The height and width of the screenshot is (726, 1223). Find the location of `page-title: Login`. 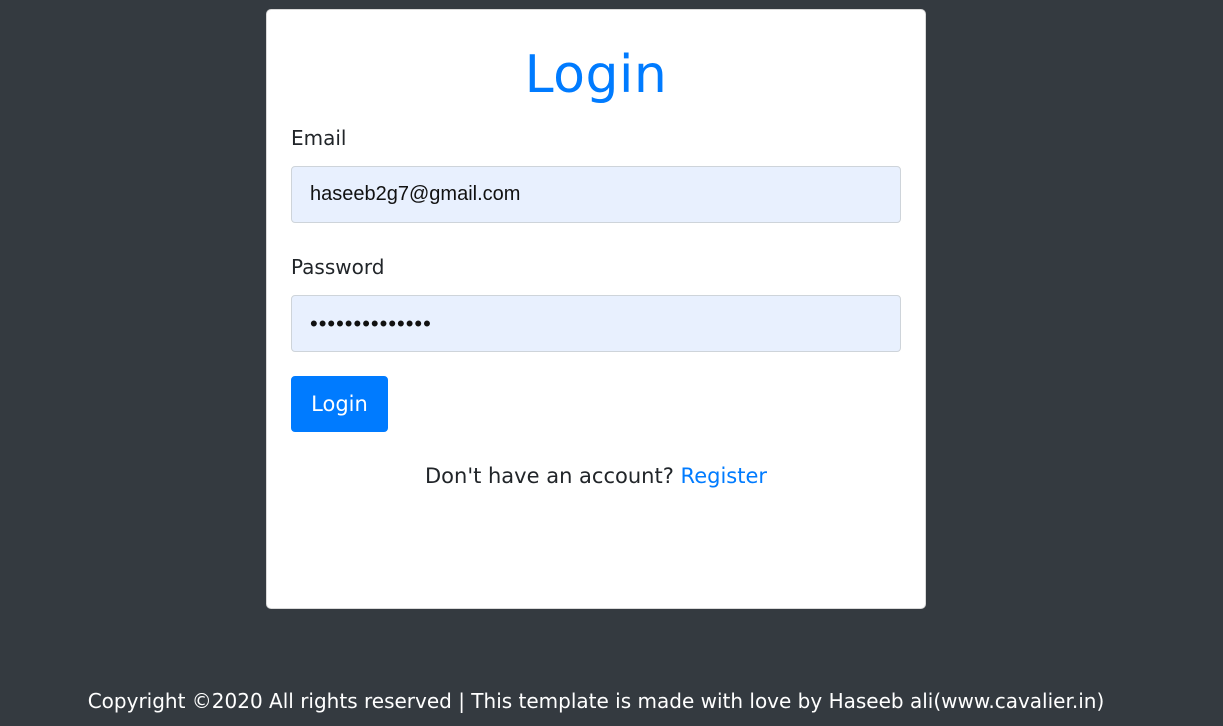

page-title: Login is located at coordinates (596, 75).